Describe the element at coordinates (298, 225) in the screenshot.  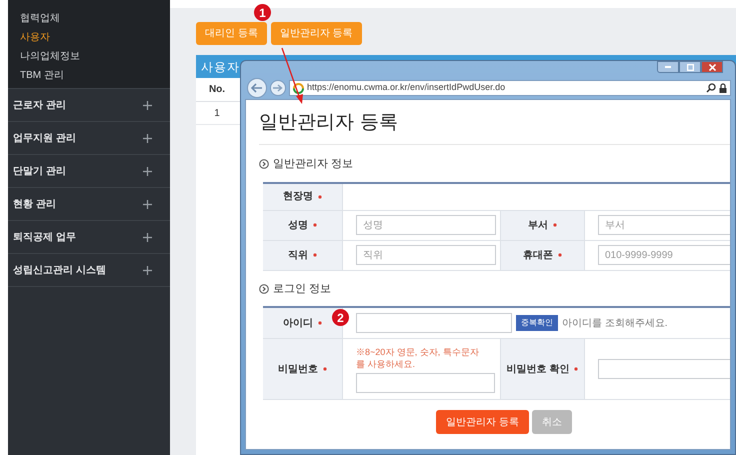
I see `field-label: 성명` at that location.